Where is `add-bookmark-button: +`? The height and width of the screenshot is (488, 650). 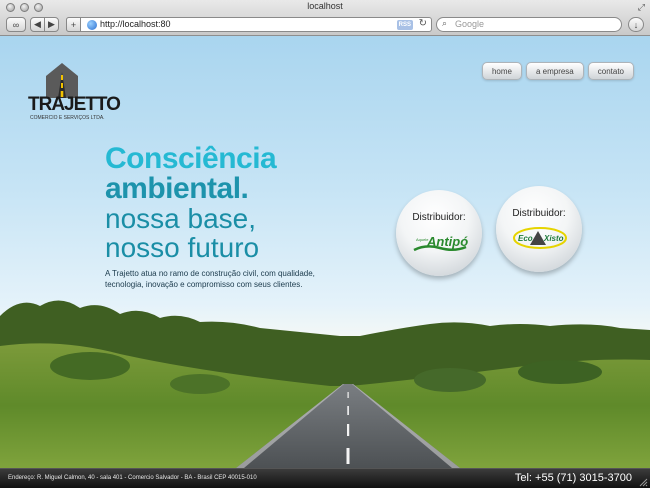 add-bookmark-button: + is located at coordinates (73, 24).